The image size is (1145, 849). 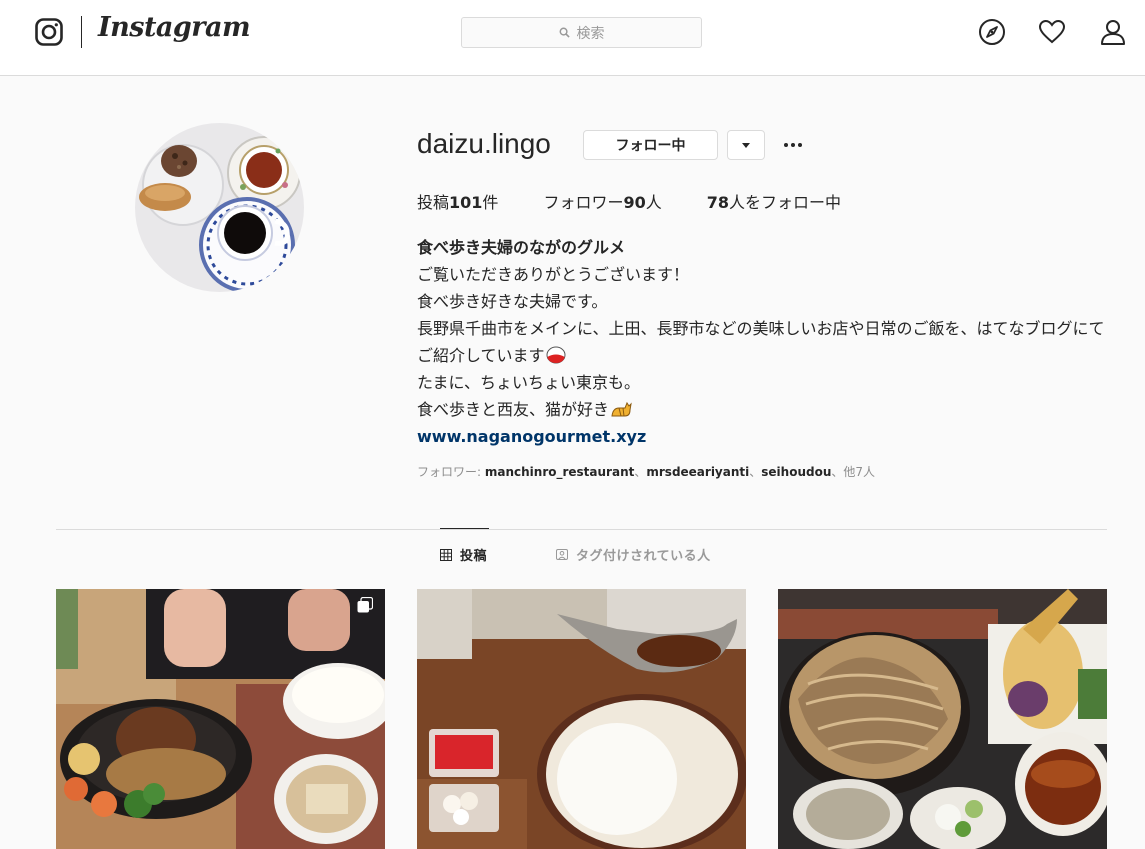 I want to click on posts-count: 投稿101件, so click(x=457, y=201).